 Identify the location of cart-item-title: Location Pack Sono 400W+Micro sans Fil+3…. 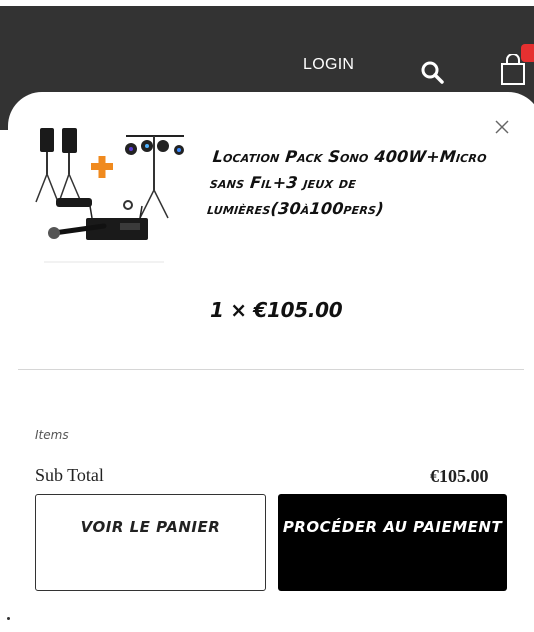
(350, 183).